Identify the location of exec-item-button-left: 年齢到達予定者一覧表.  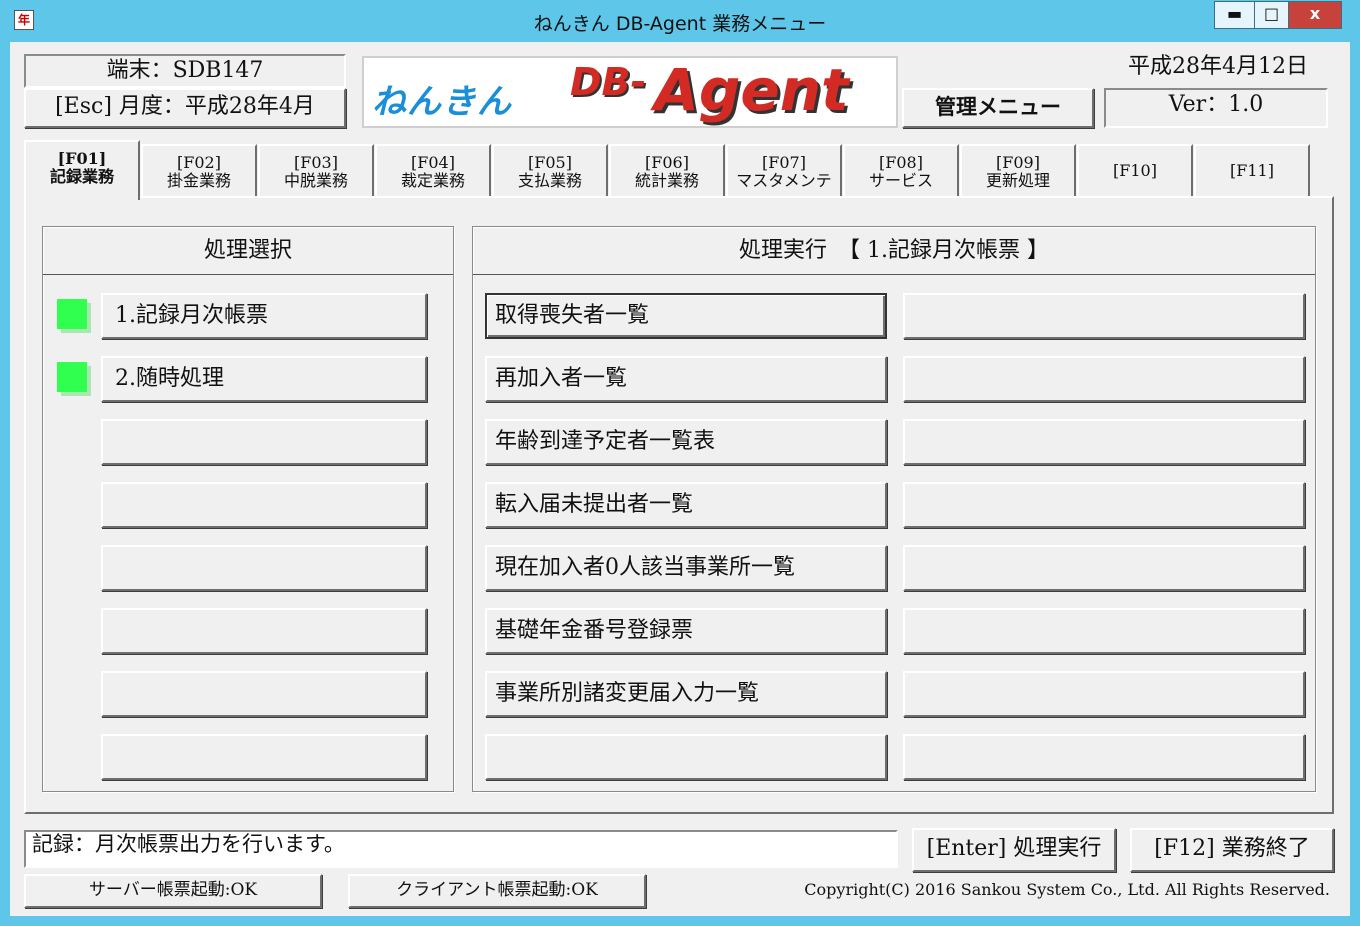
(686, 442).